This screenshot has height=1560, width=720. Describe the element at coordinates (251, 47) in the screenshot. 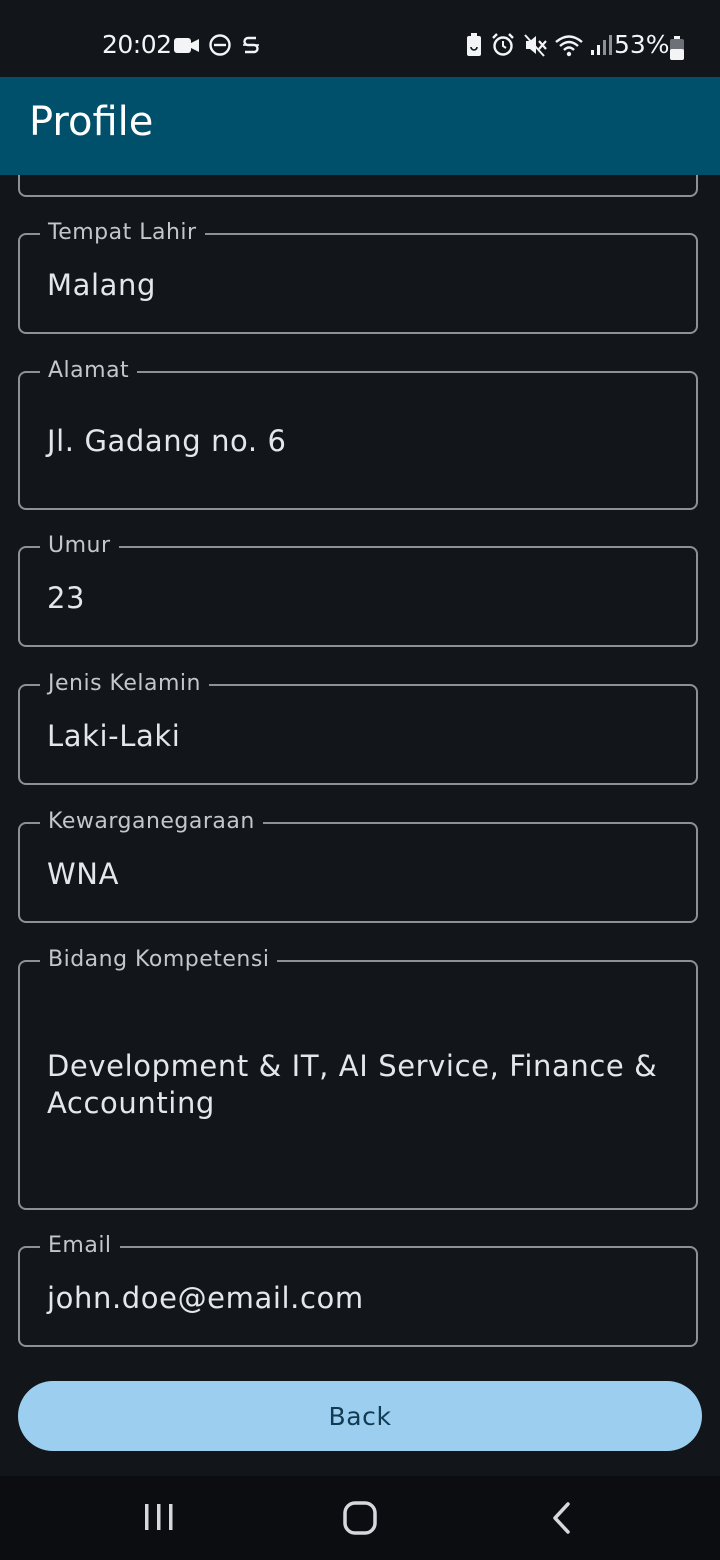

I see `s-app-icon` at that location.